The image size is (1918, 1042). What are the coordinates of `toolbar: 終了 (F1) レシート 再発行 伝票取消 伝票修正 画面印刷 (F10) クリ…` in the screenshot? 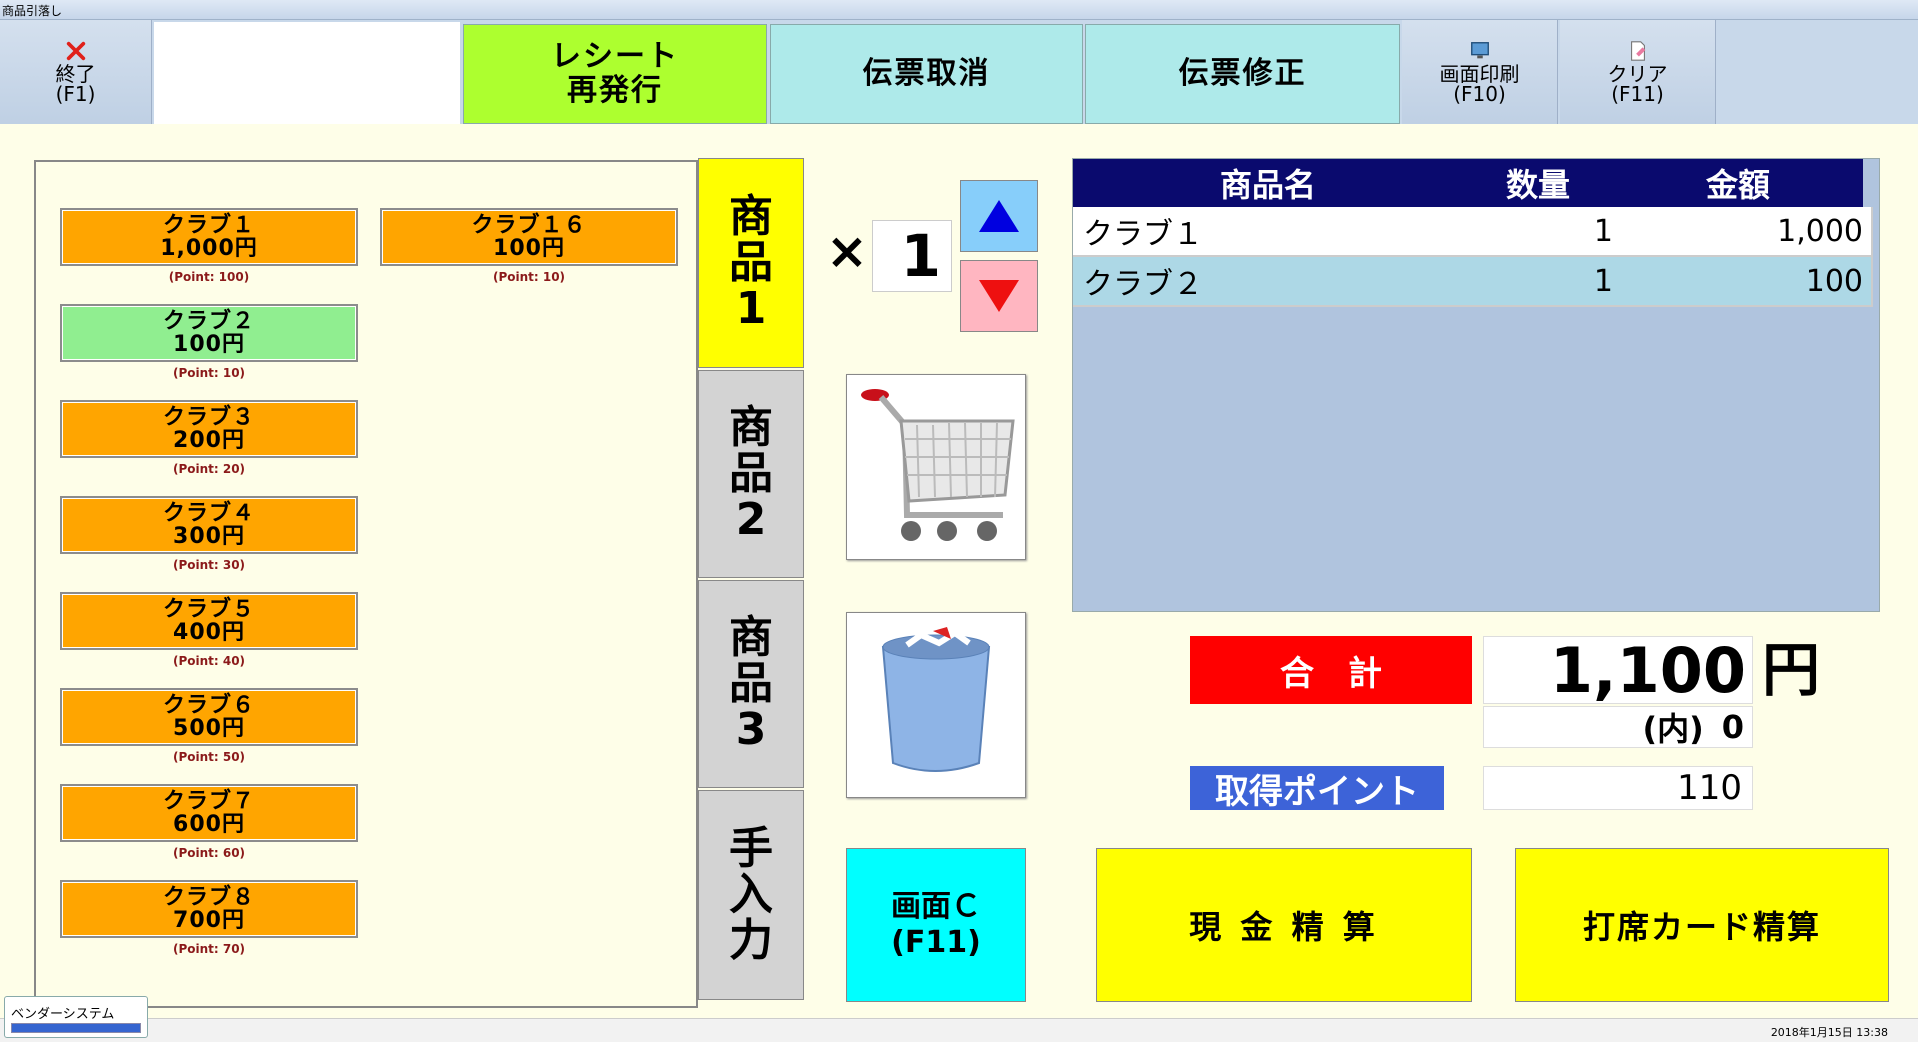 It's located at (959, 72).